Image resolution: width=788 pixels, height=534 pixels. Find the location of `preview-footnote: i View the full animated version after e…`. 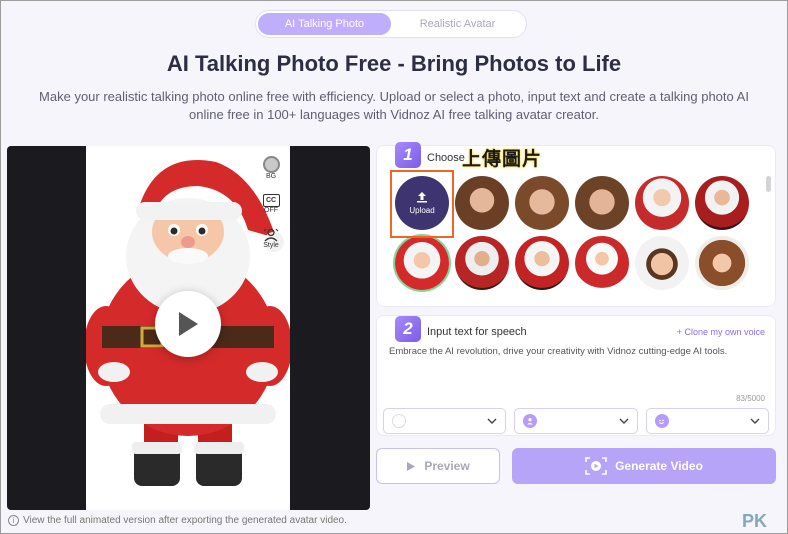

preview-footnote: i View the full animated version after e… is located at coordinates (177, 520).